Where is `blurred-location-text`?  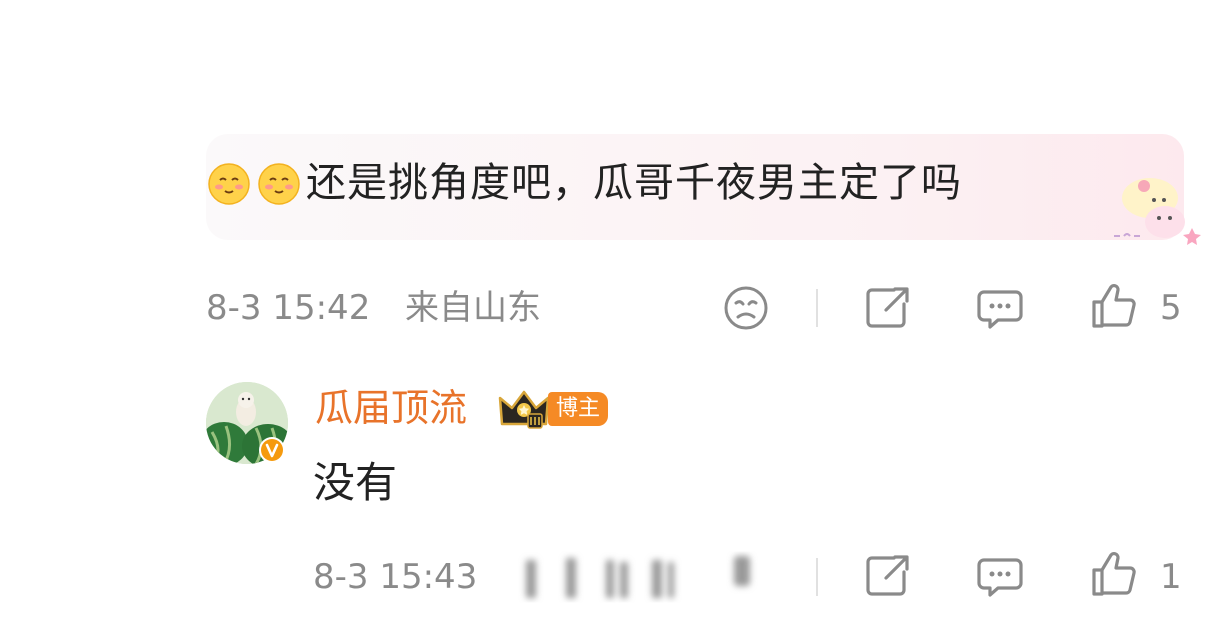 blurred-location-text is located at coordinates (638, 577).